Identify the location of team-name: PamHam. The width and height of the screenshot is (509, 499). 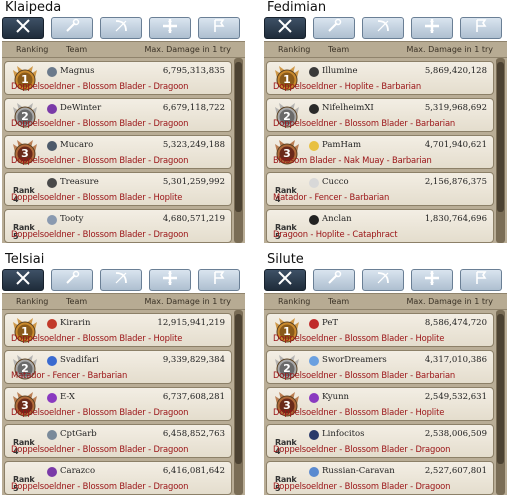
(342, 145).